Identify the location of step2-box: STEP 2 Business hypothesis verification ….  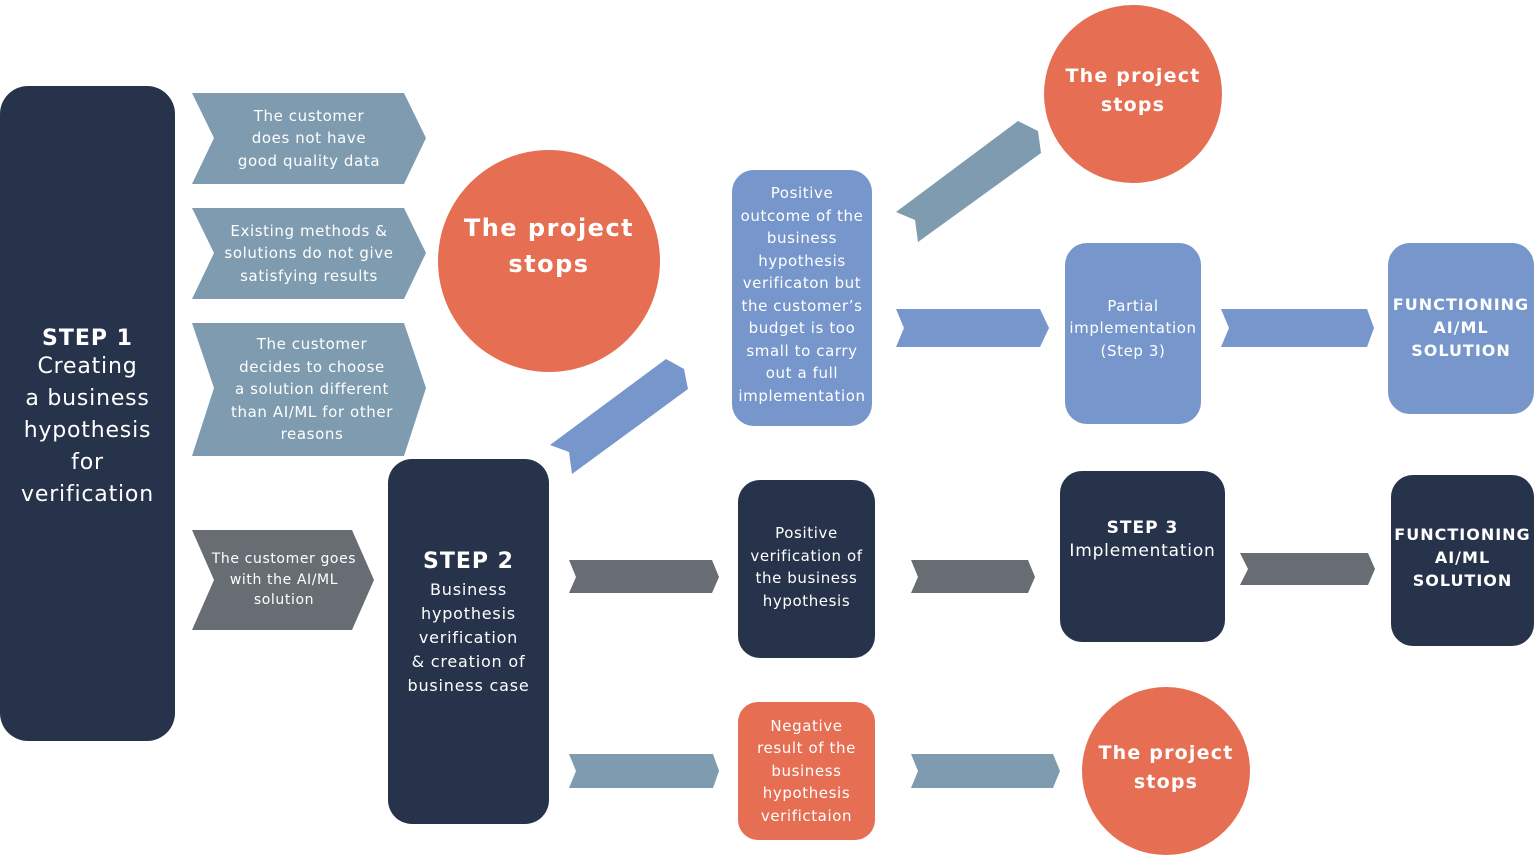
(468, 641).